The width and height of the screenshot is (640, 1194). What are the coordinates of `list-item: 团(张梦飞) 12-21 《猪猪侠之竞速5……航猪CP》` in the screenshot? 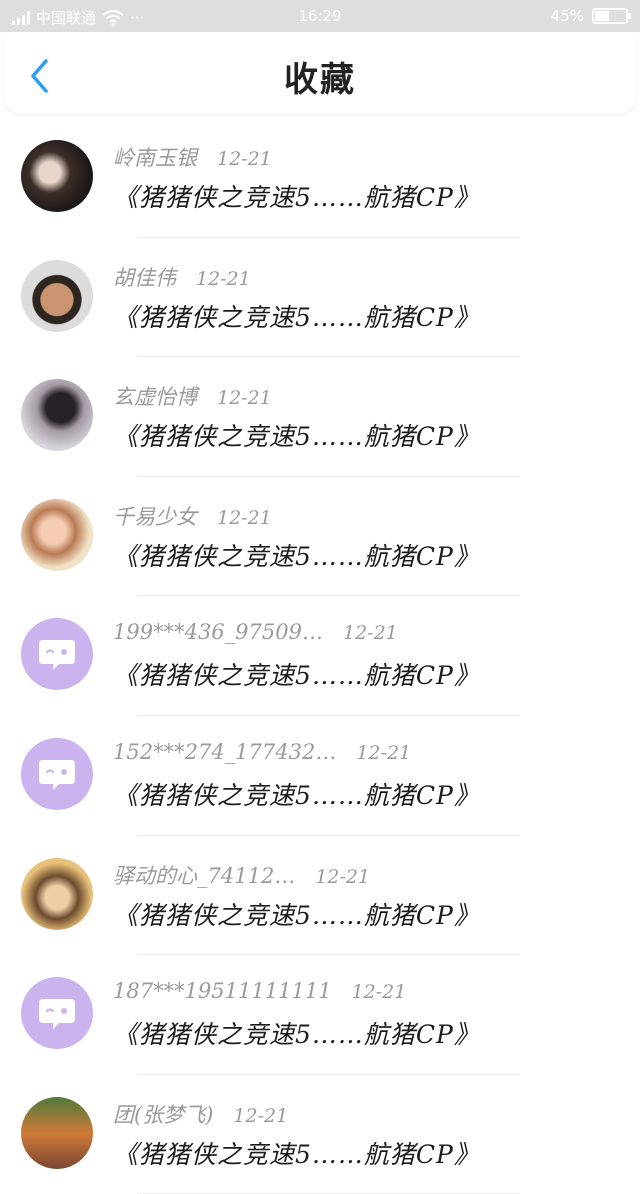 It's located at (320, 1134).